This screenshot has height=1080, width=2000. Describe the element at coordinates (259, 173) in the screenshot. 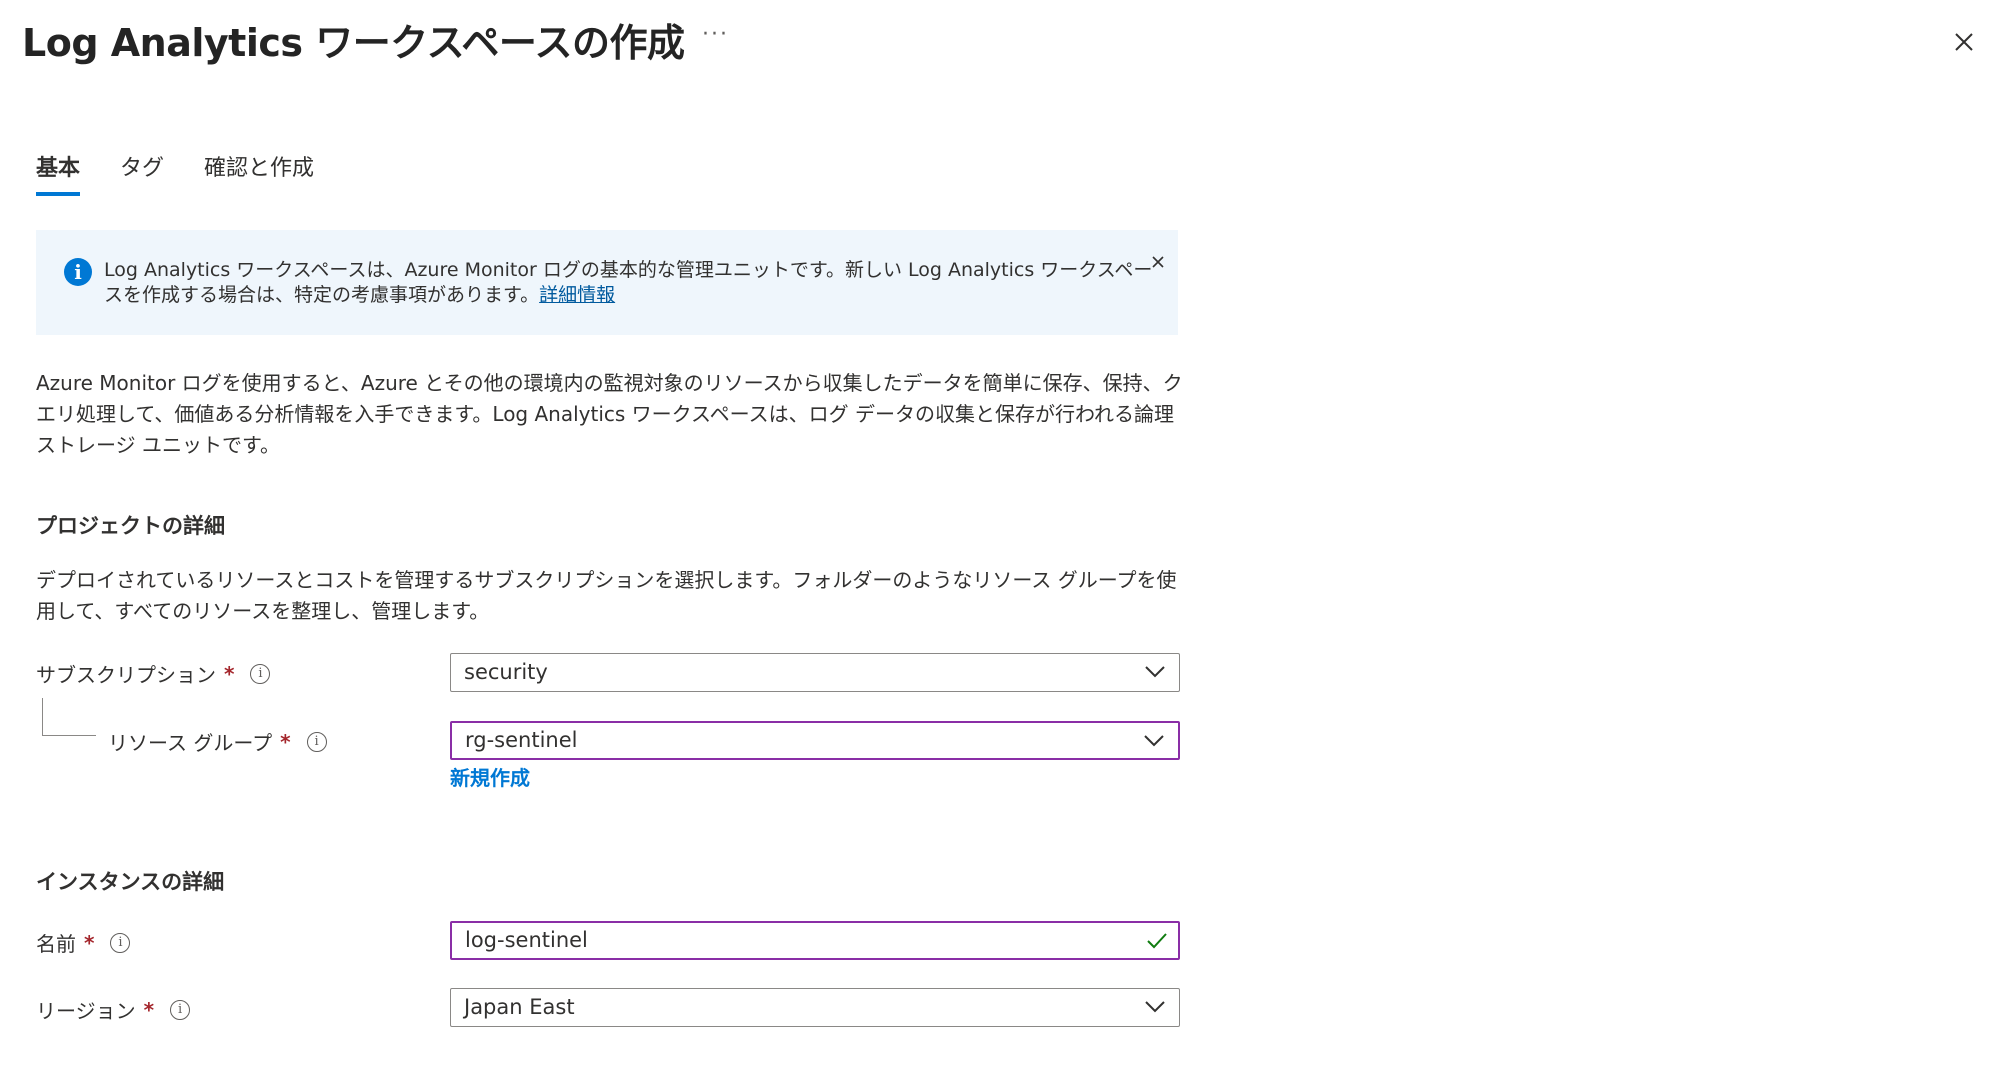

I see `tab-review-create: 確認と作成` at that location.